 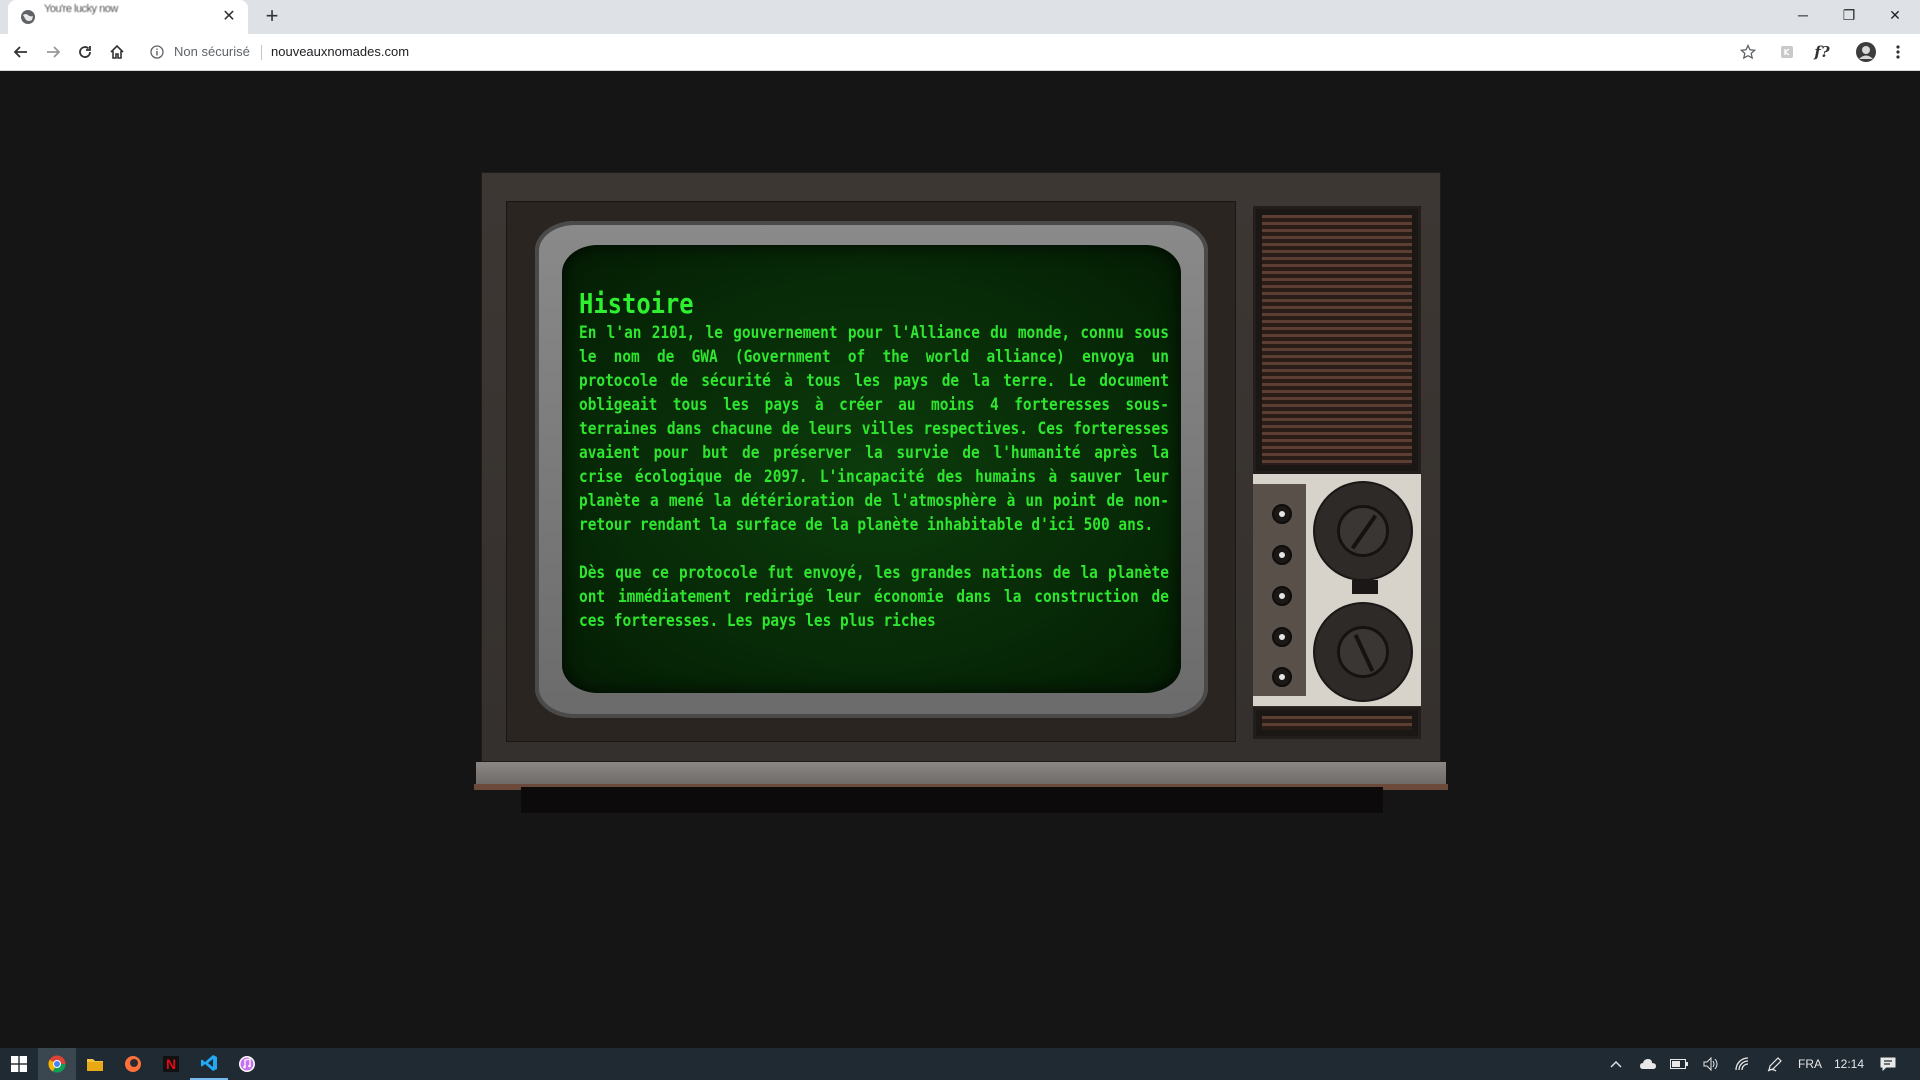 I want to click on taskbar-chrome, so click(x=57, y=1064).